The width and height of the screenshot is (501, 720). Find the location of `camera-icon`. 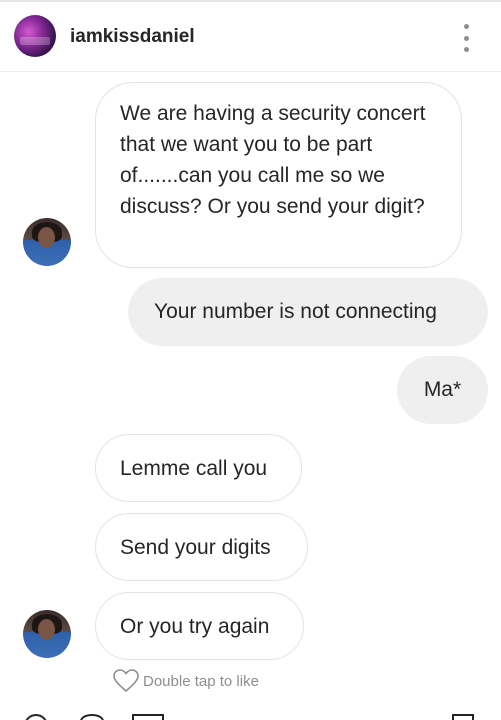

camera-icon is located at coordinates (92, 717).